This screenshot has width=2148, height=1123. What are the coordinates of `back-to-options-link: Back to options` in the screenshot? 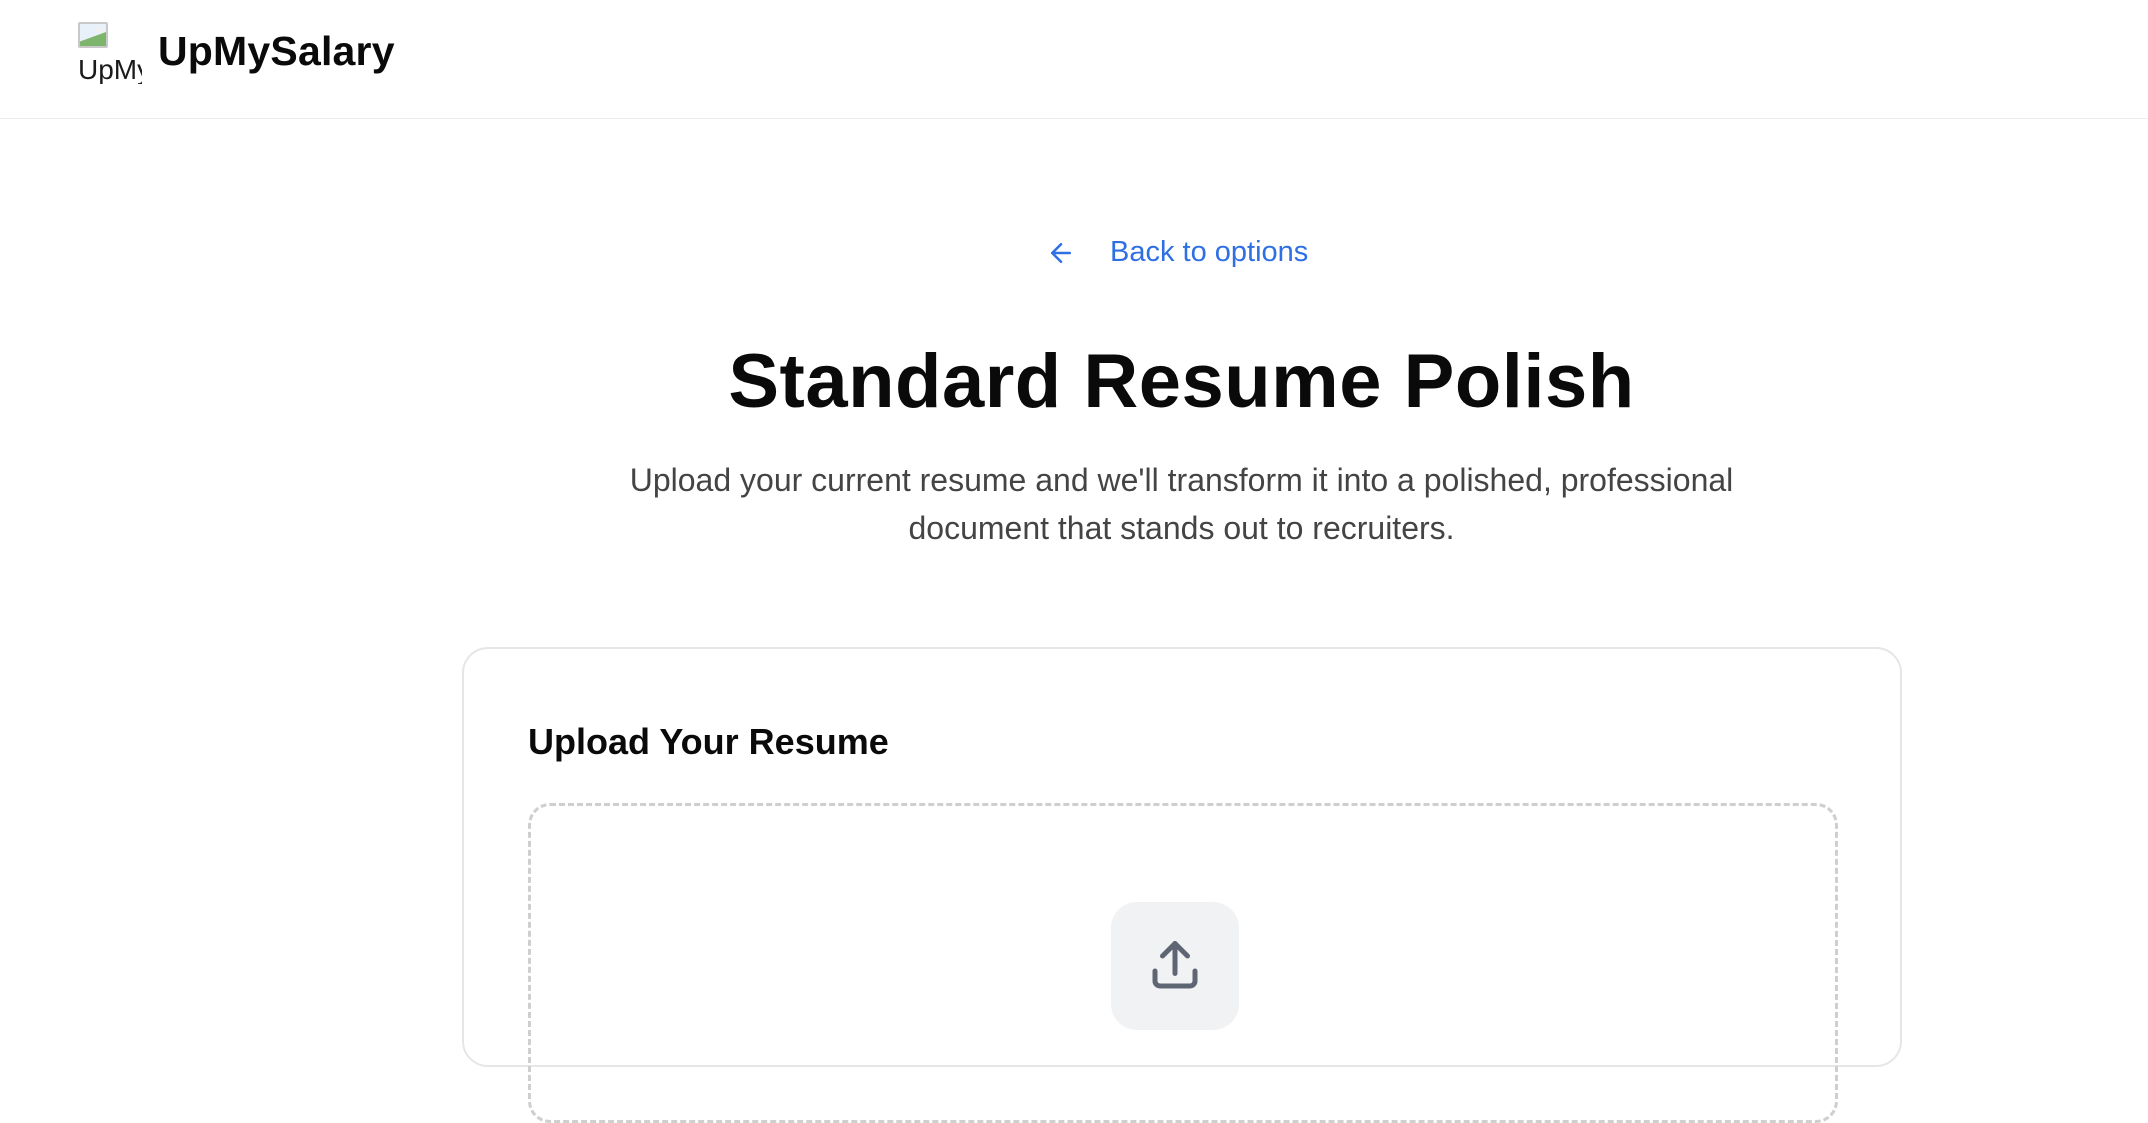 It's located at (1177, 252).